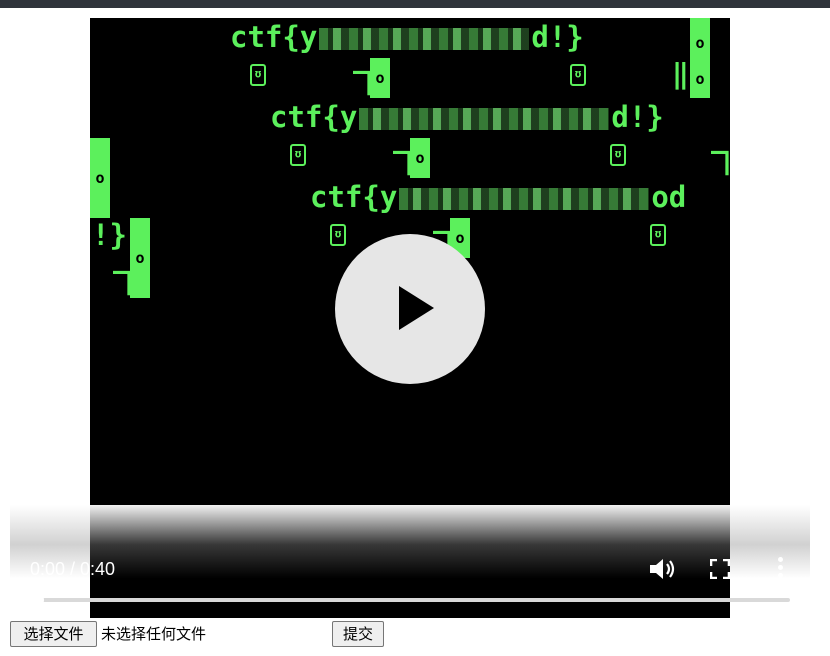 The height and width of the screenshot is (656, 830). I want to click on flag-text-line-3: ctf{y od, so click(498, 197).